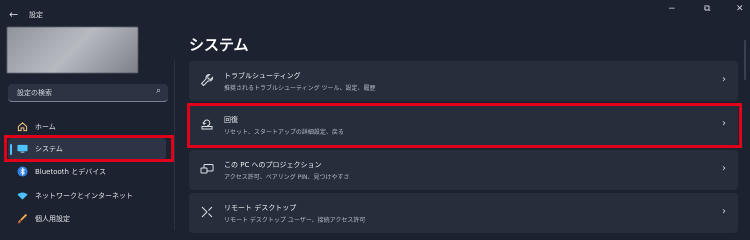 This screenshot has height=240, width=750. What do you see at coordinates (219, 45) in the screenshot?
I see `page-title: システム` at bounding box center [219, 45].